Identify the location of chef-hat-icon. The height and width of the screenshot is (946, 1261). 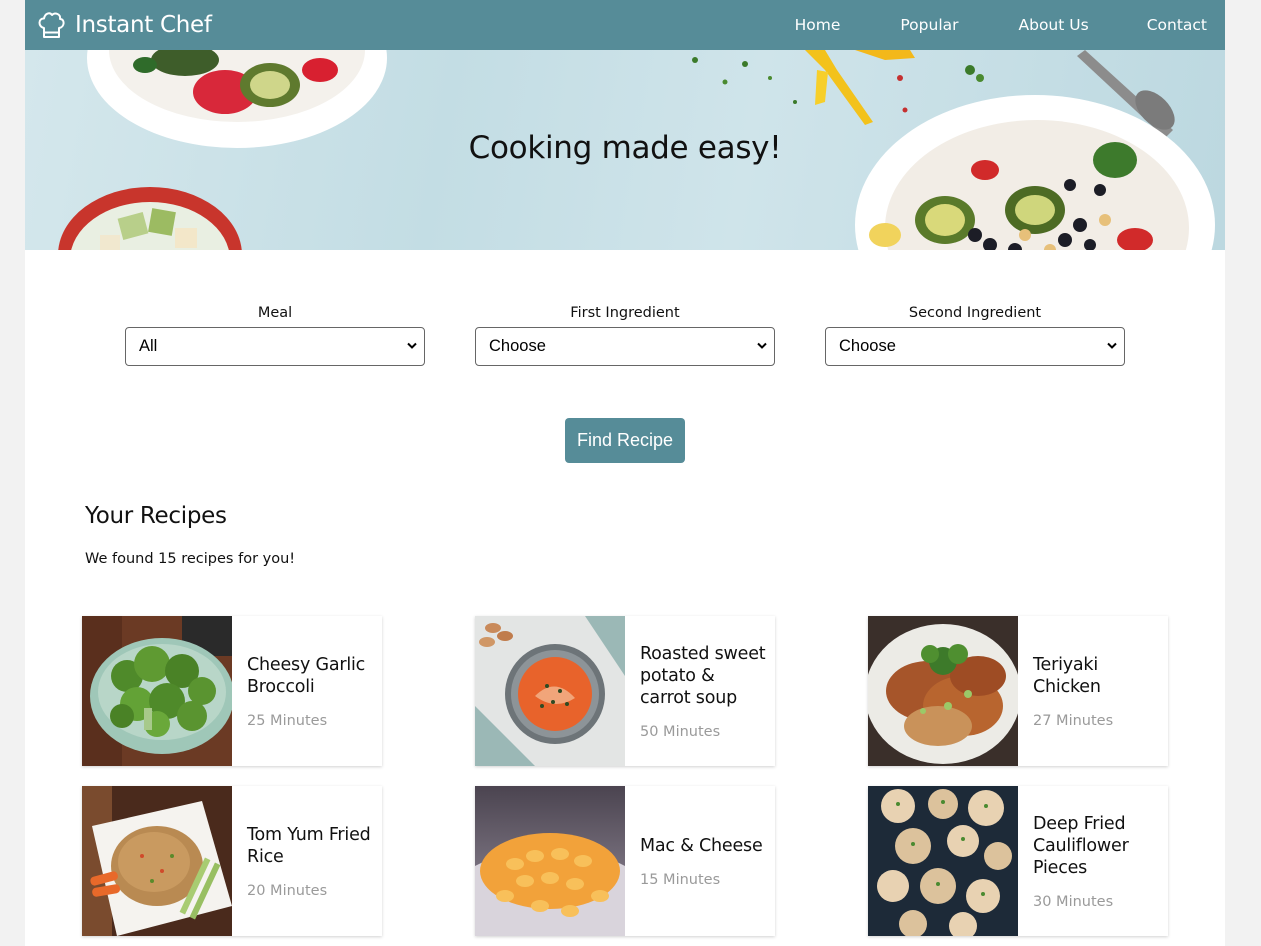
(51, 25).